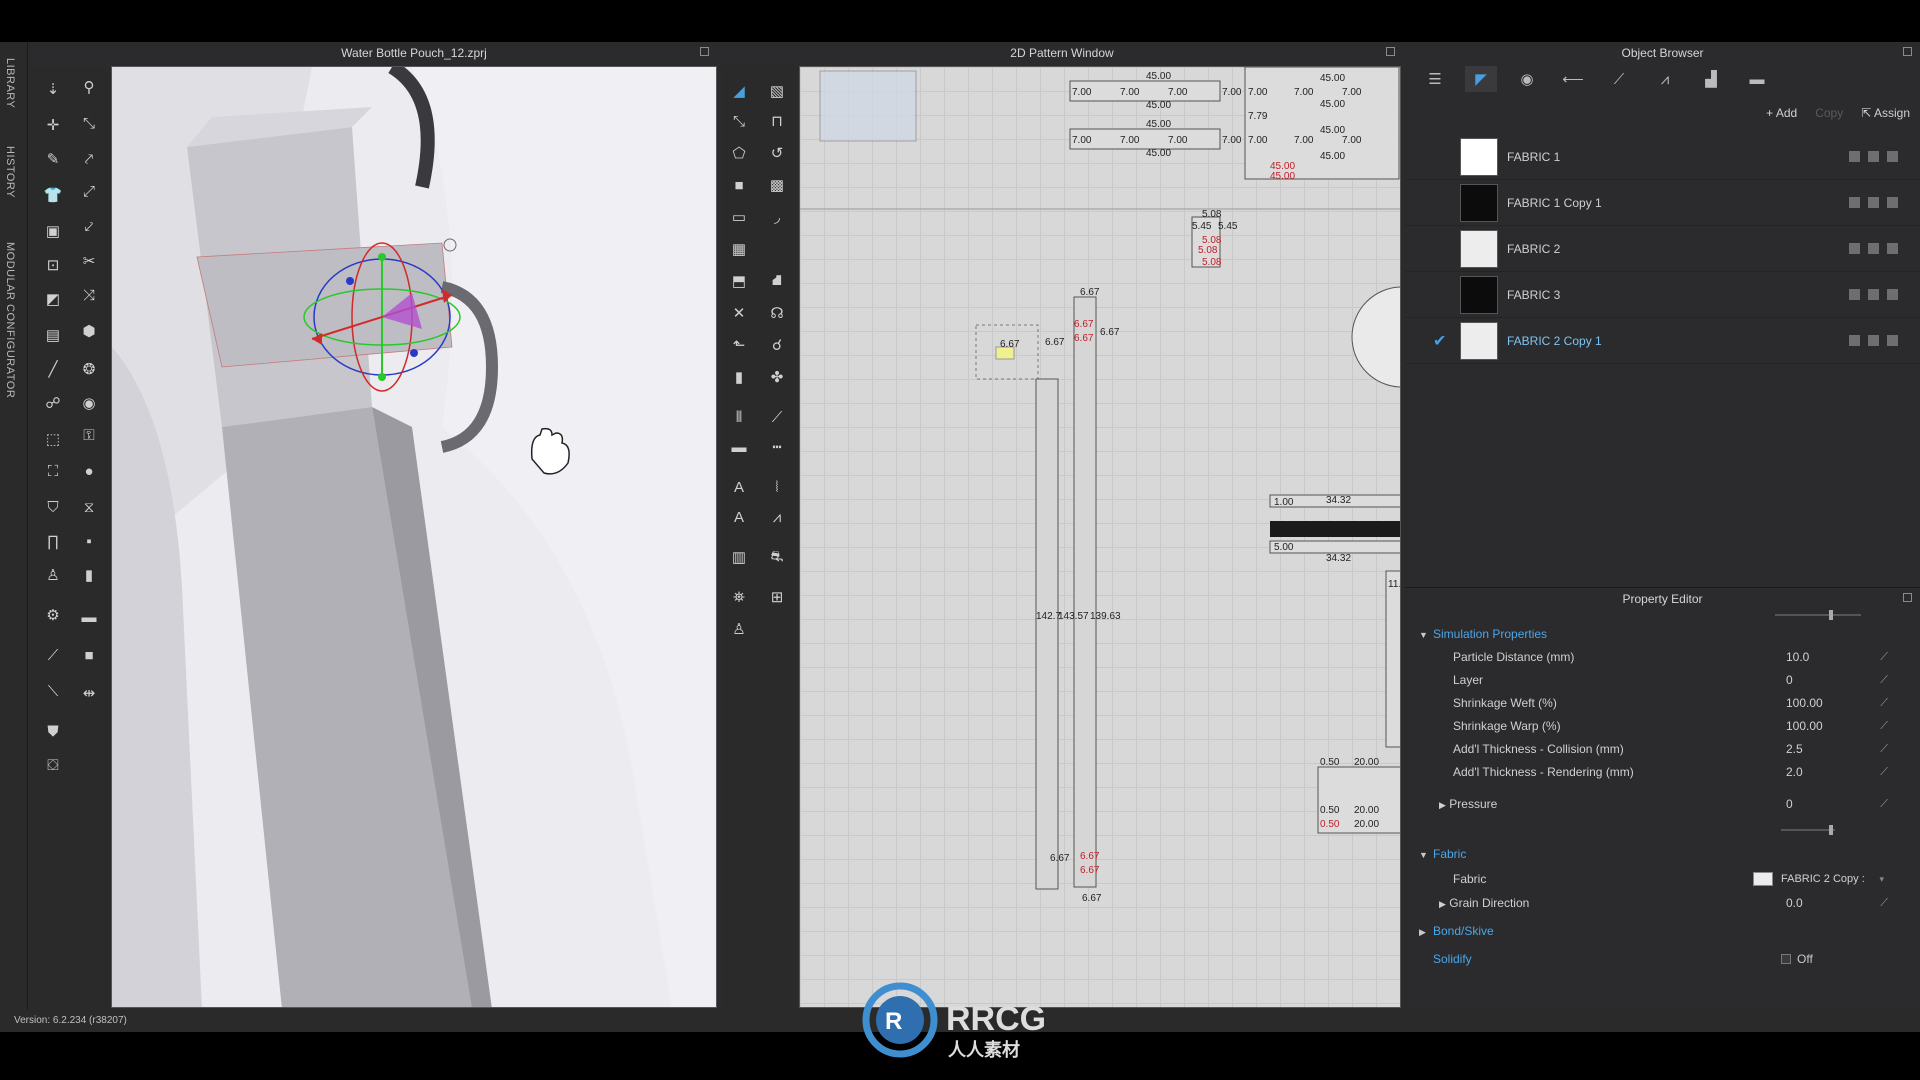 The width and height of the screenshot is (1920, 1080). Describe the element at coordinates (1794, 749) in the screenshot. I see `property-value: 2.5` at that location.